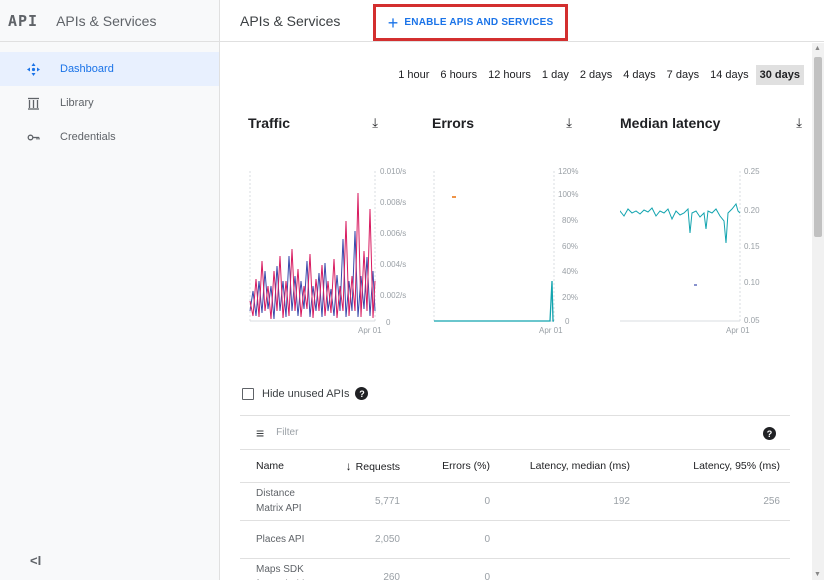  What do you see at coordinates (287, 432) in the screenshot?
I see `filter-input: Filter` at bounding box center [287, 432].